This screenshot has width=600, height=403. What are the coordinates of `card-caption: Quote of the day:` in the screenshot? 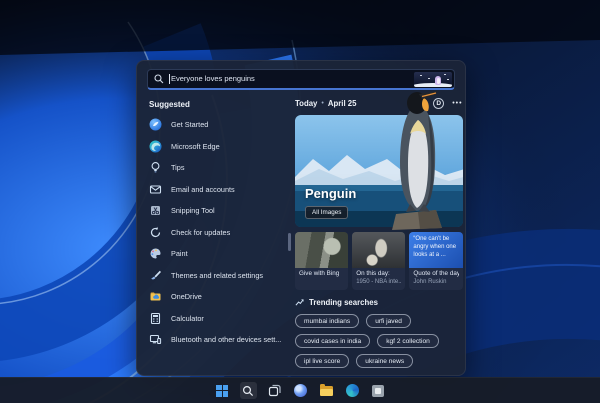 It's located at (436, 273).